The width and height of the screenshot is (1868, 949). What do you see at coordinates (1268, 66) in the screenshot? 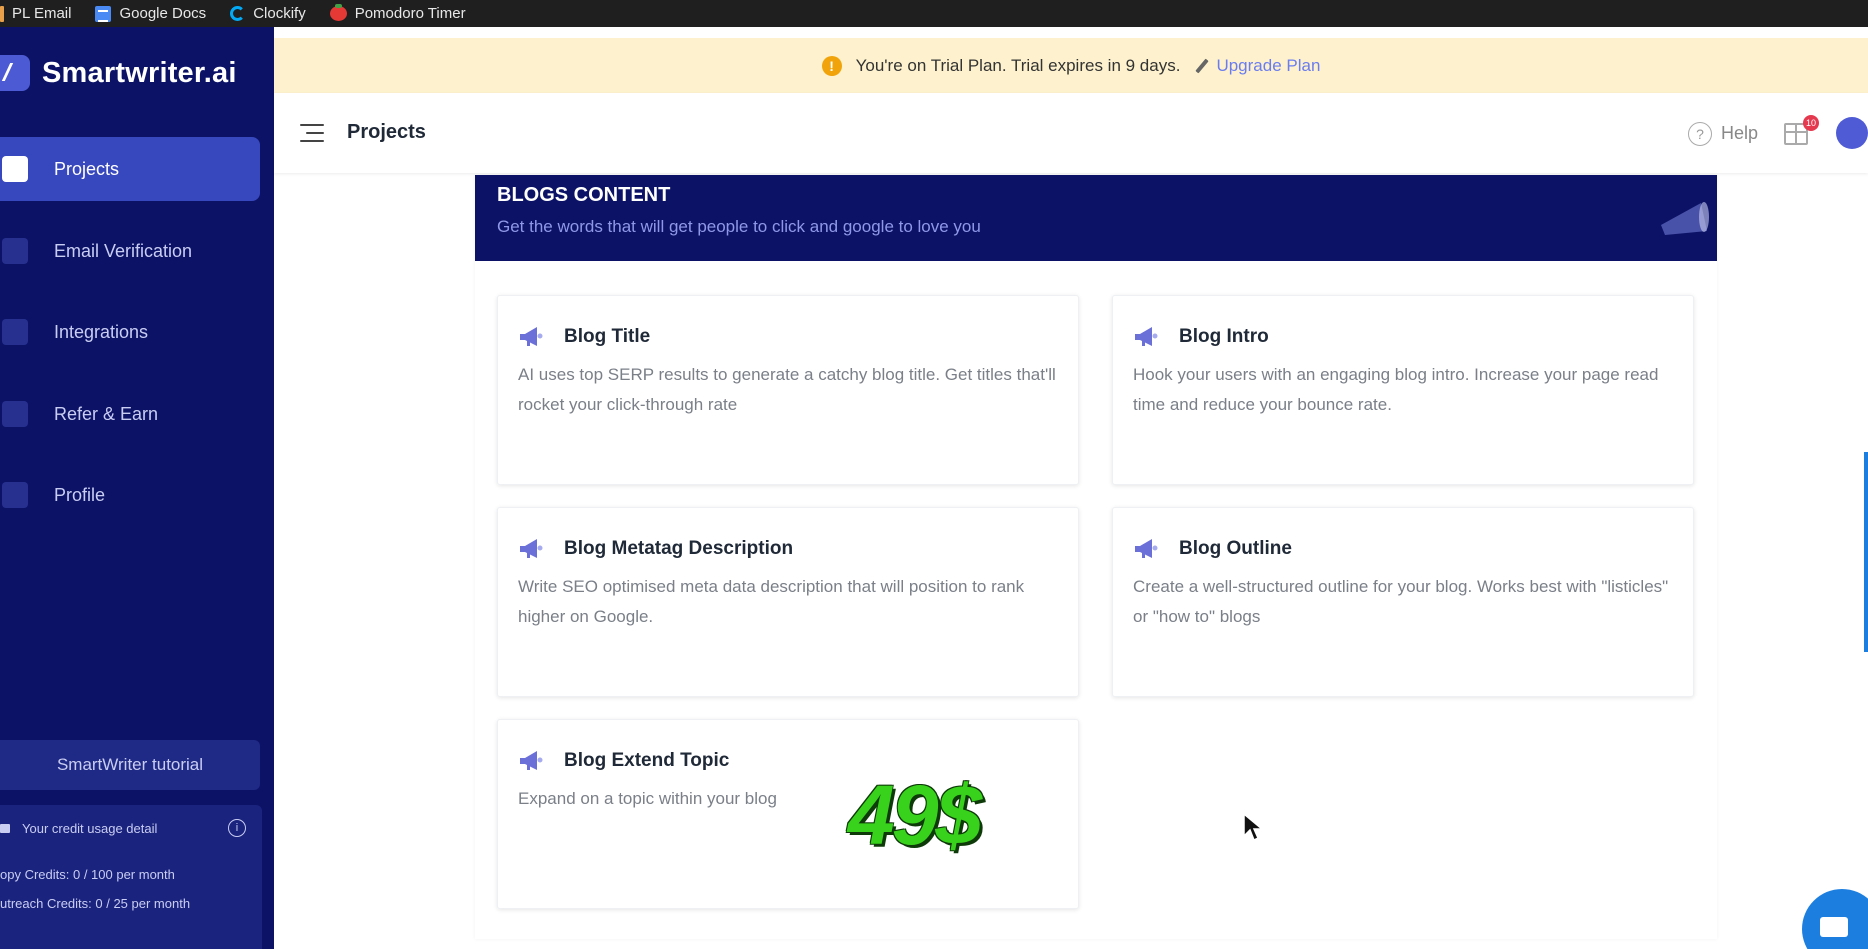
I see `upgrade-plan-link: Upgrade Plan` at bounding box center [1268, 66].